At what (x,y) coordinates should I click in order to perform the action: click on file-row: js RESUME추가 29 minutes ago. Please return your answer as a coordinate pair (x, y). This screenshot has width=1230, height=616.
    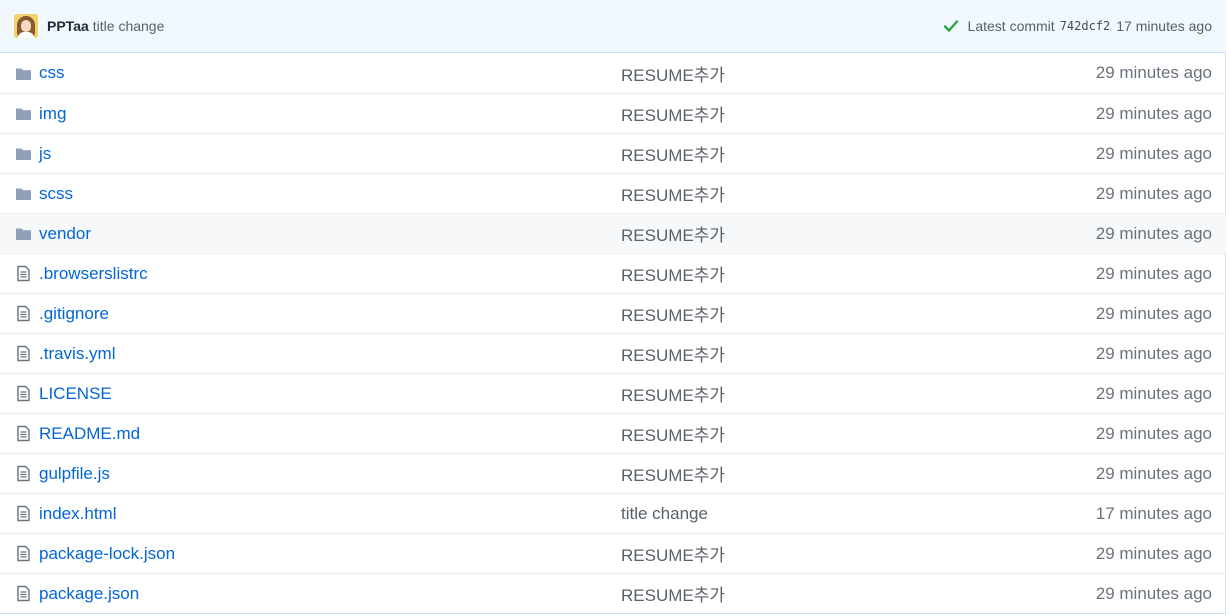
    Looking at the image, I should click on (613, 153).